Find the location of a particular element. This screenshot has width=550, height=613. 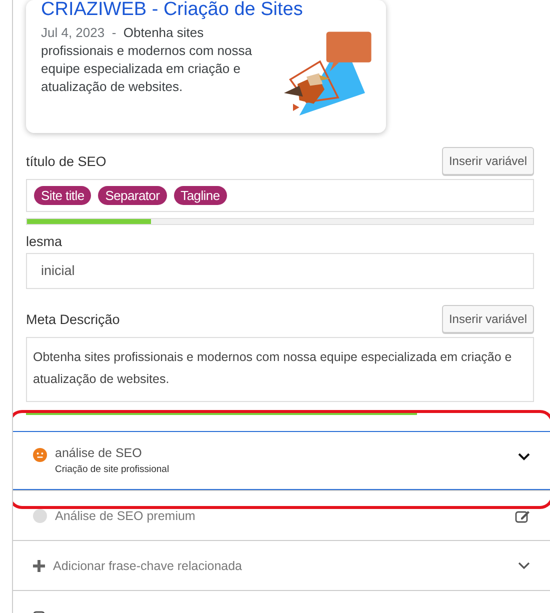

variable-tag: Site title is located at coordinates (63, 195).